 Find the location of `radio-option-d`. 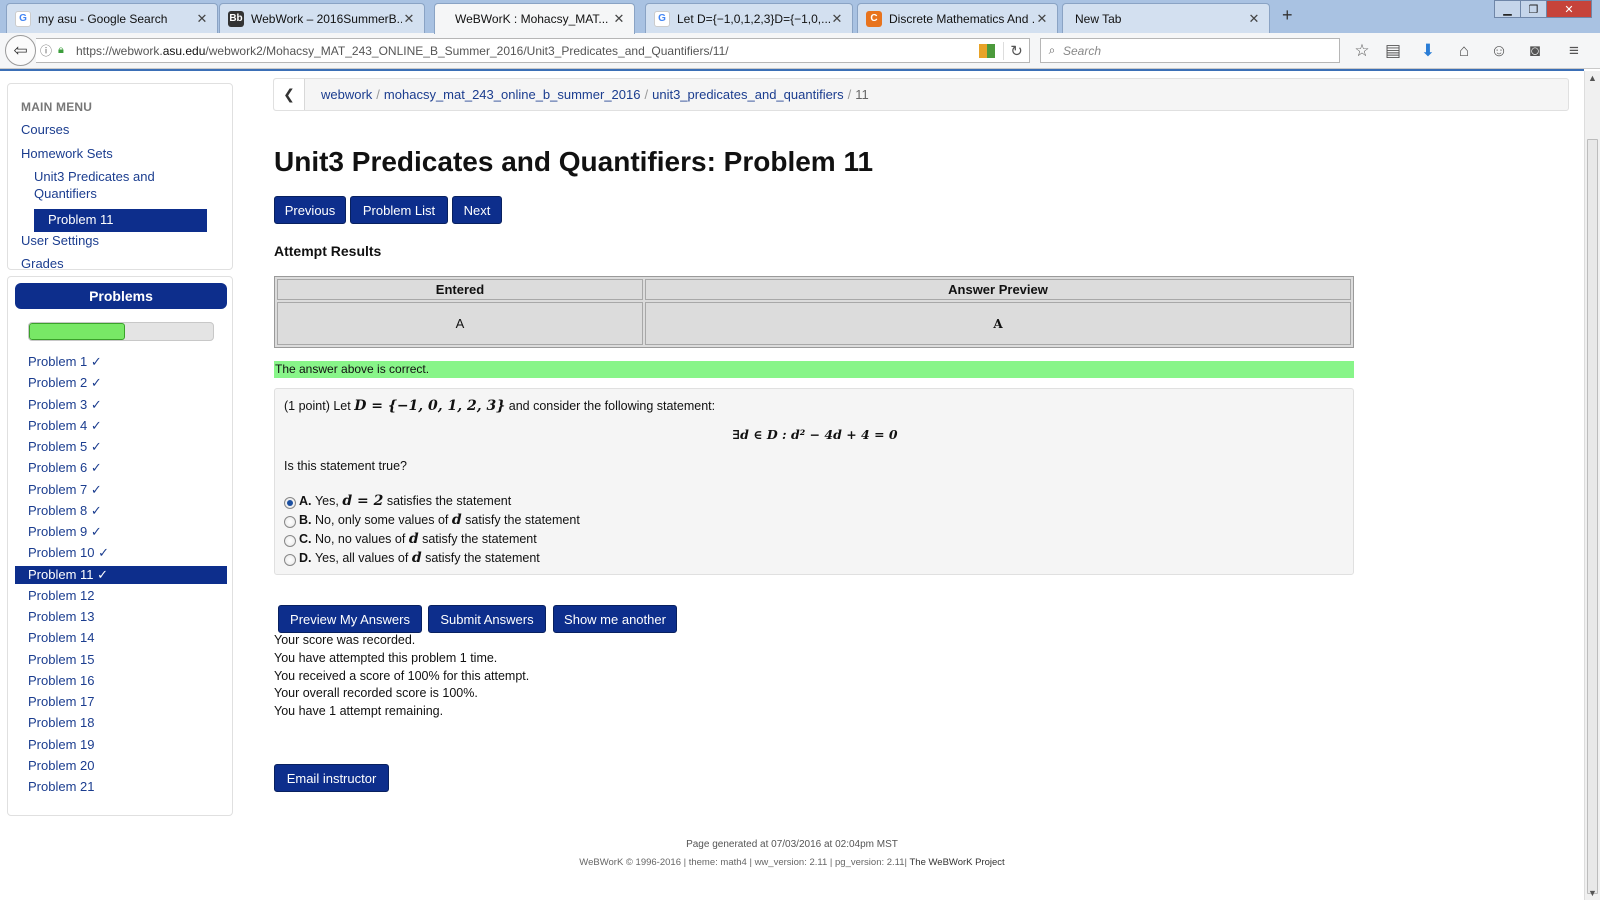

radio-option-d is located at coordinates (290, 559).